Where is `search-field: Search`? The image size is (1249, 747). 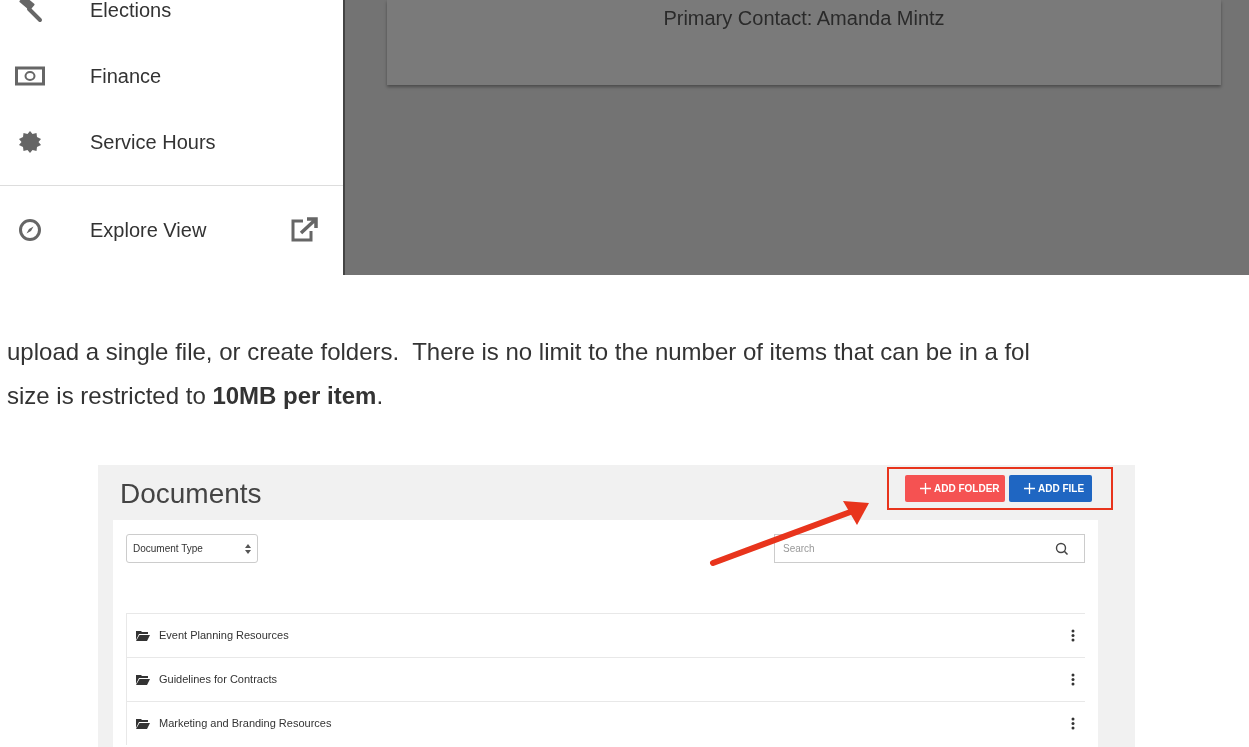
search-field: Search is located at coordinates (929, 548).